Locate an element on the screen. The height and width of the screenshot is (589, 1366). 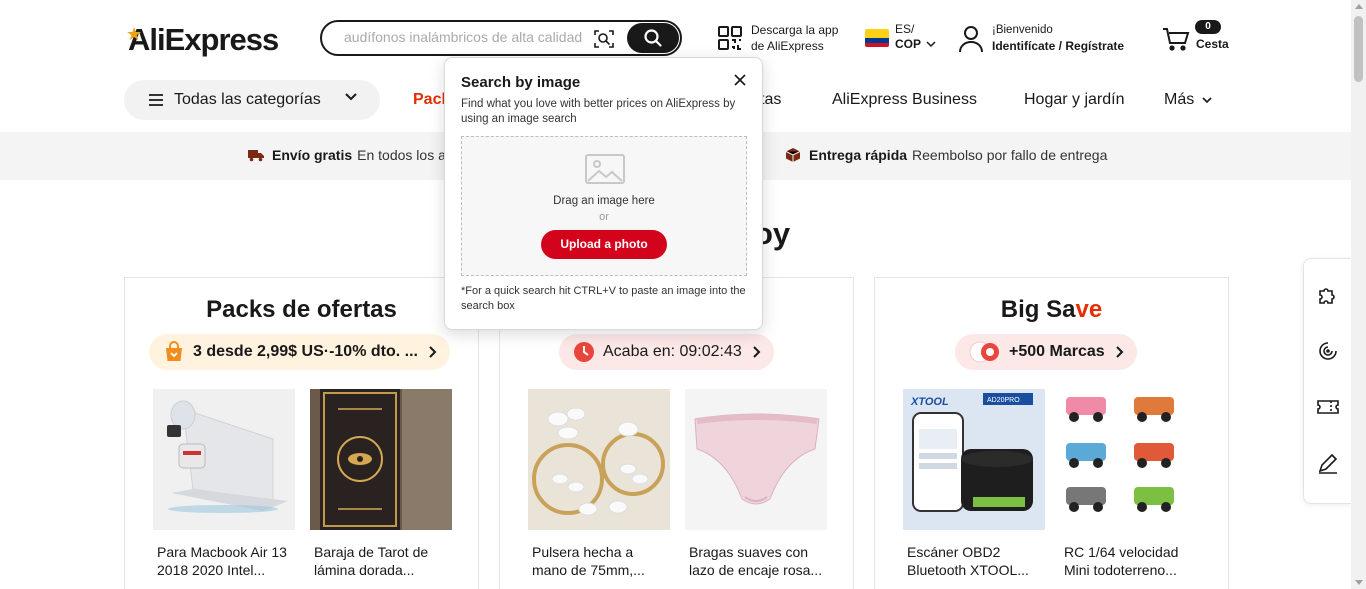
qr-code-icon is located at coordinates (730, 38).